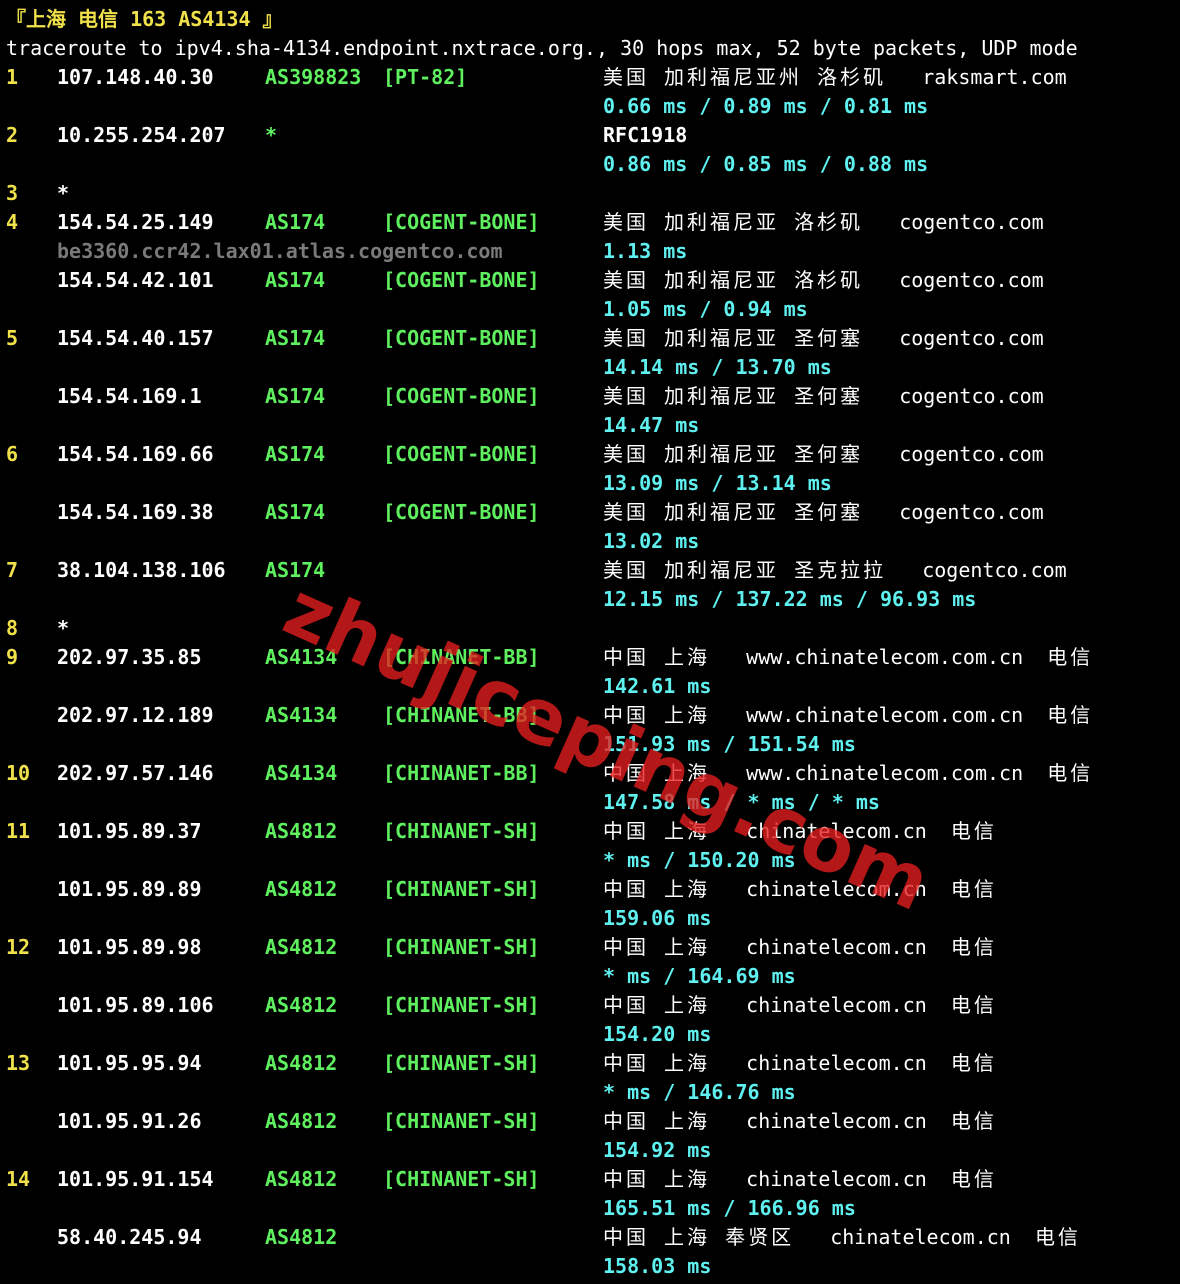 This screenshot has width=1180, height=1284. Describe the element at coordinates (590, 541) in the screenshot. I see `trace-line: 13.02 ms` at that location.